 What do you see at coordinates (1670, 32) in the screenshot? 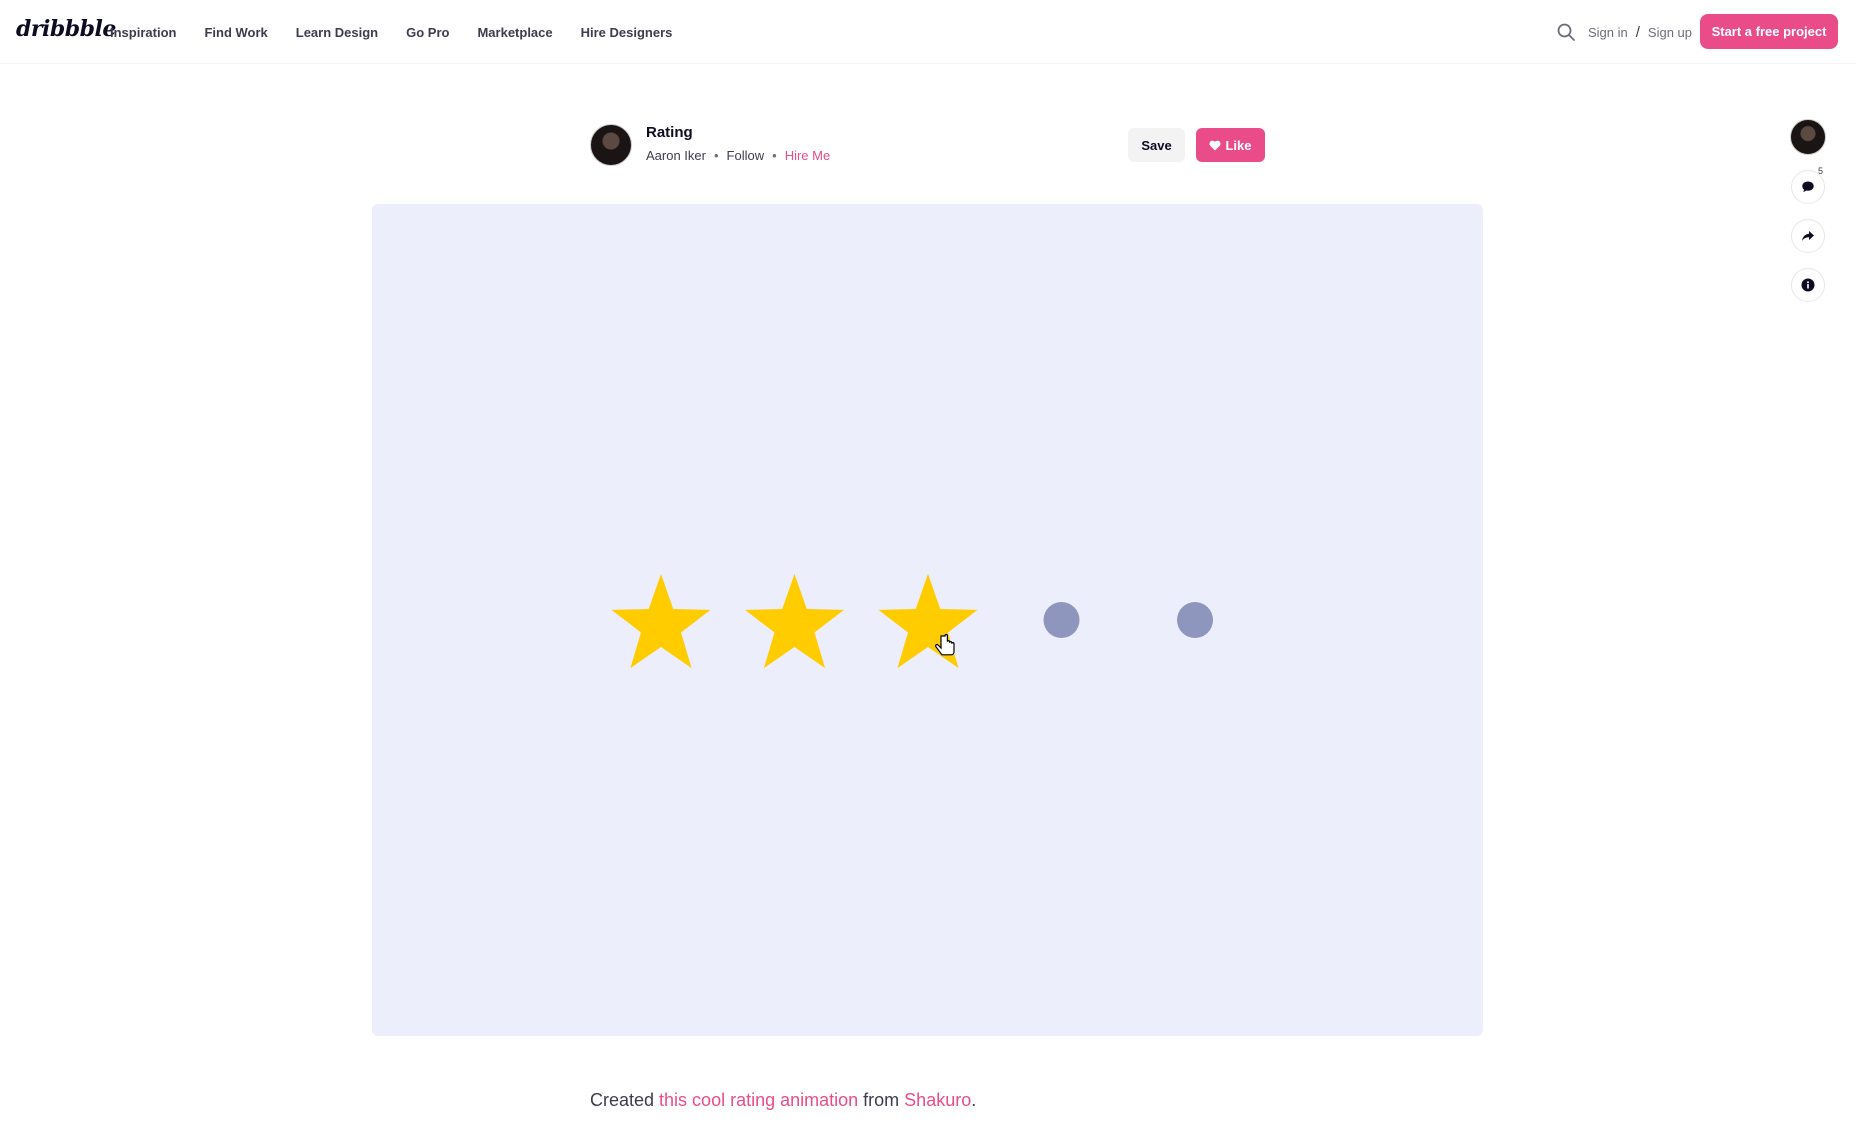
I see `sign-up-link: Sign up` at bounding box center [1670, 32].